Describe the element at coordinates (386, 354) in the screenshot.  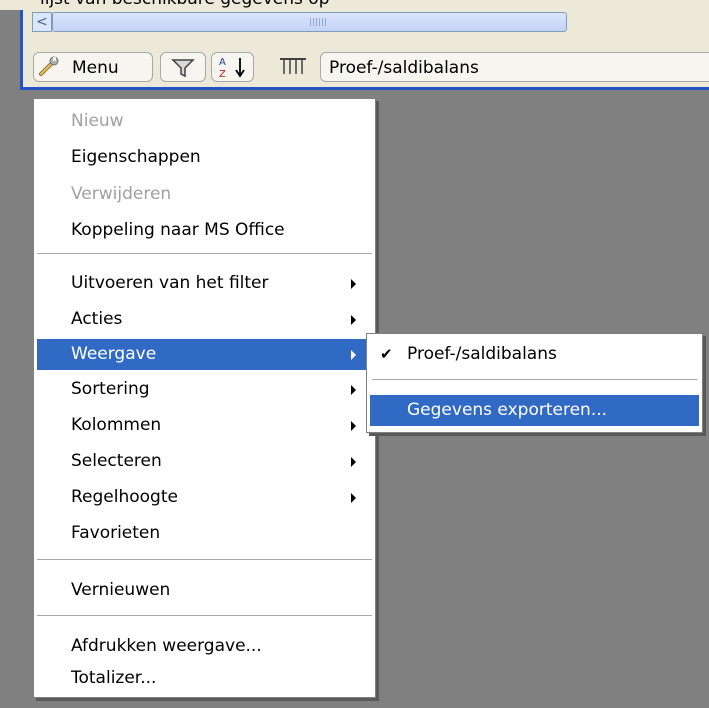
I see `checkmark-icon: ✔` at that location.